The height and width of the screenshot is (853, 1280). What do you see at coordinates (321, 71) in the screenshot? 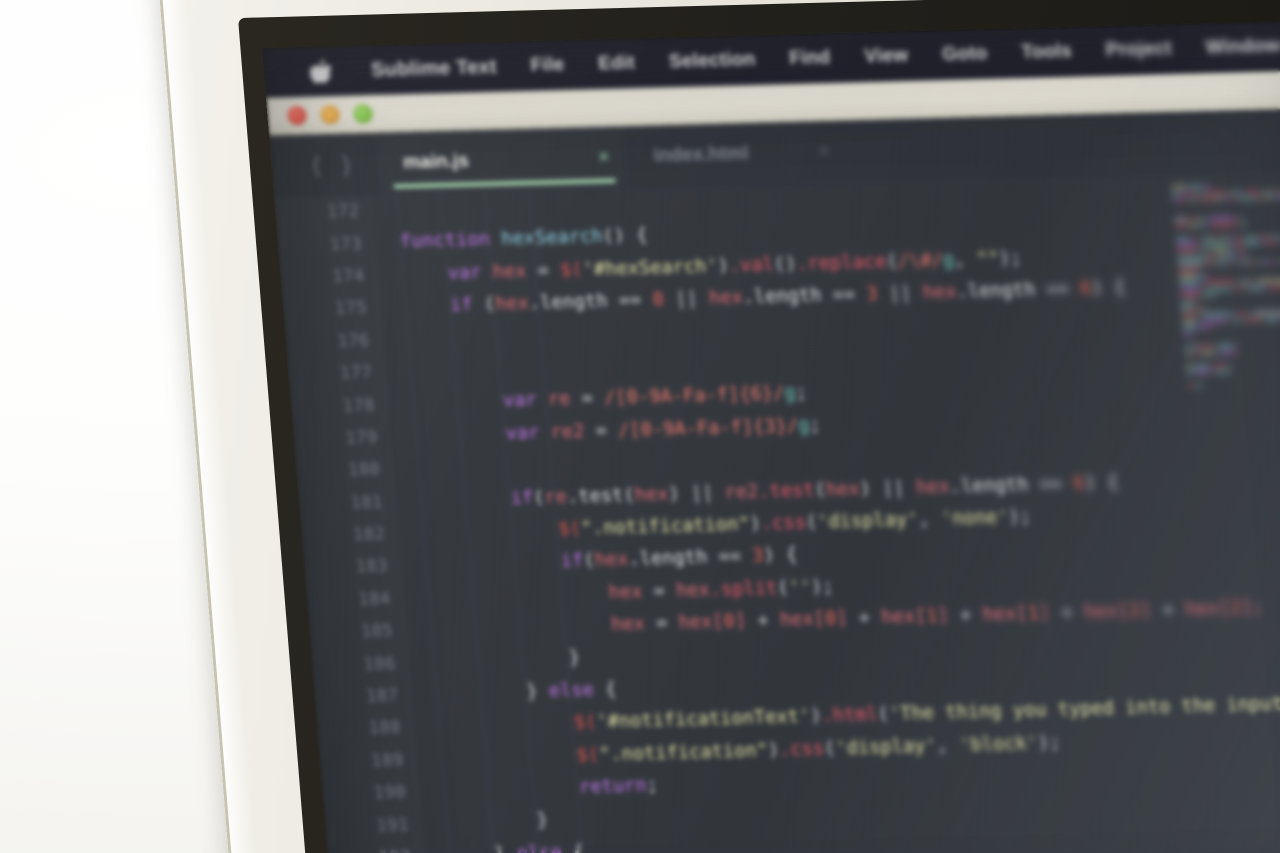
I see `apple-logo-icon` at bounding box center [321, 71].